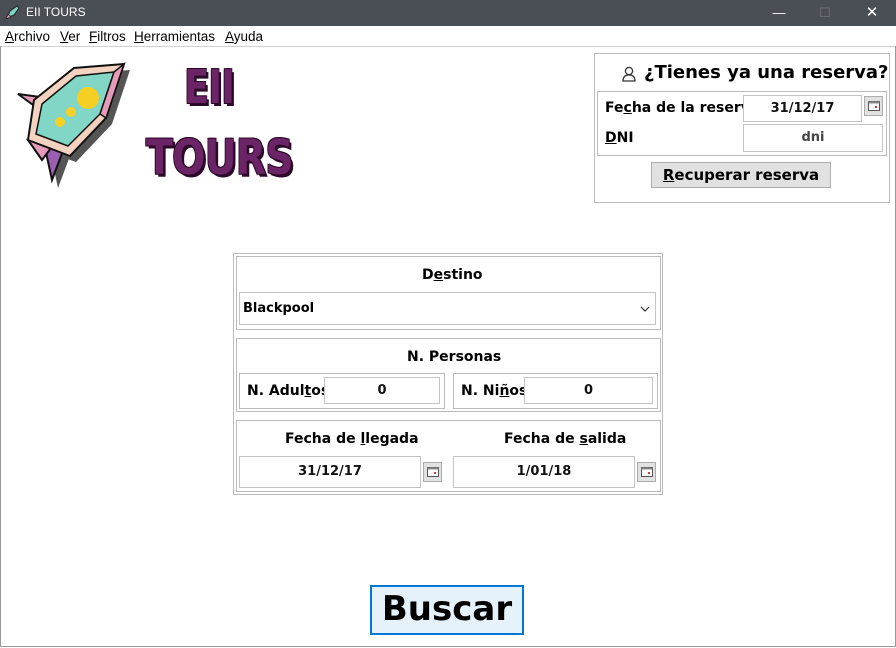 This screenshot has width=896, height=648. Describe the element at coordinates (779, 13) in the screenshot. I see `minimize-button: —` at that location.